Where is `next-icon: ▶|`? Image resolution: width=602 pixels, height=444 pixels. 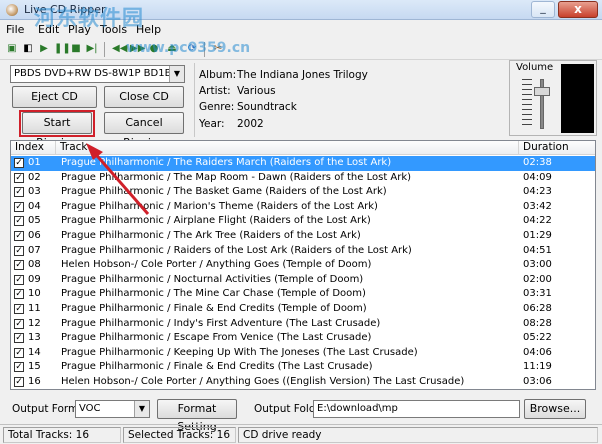
next-icon: ▶| is located at coordinates (92, 49).